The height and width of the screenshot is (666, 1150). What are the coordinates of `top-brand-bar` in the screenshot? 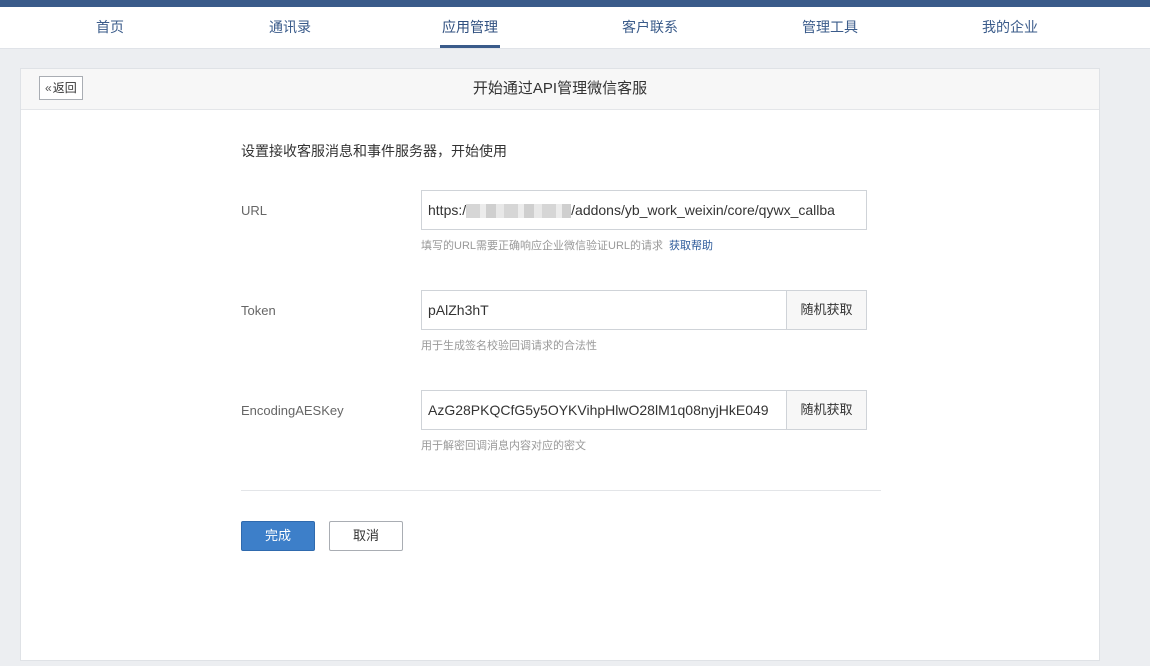 It's located at (575, 3).